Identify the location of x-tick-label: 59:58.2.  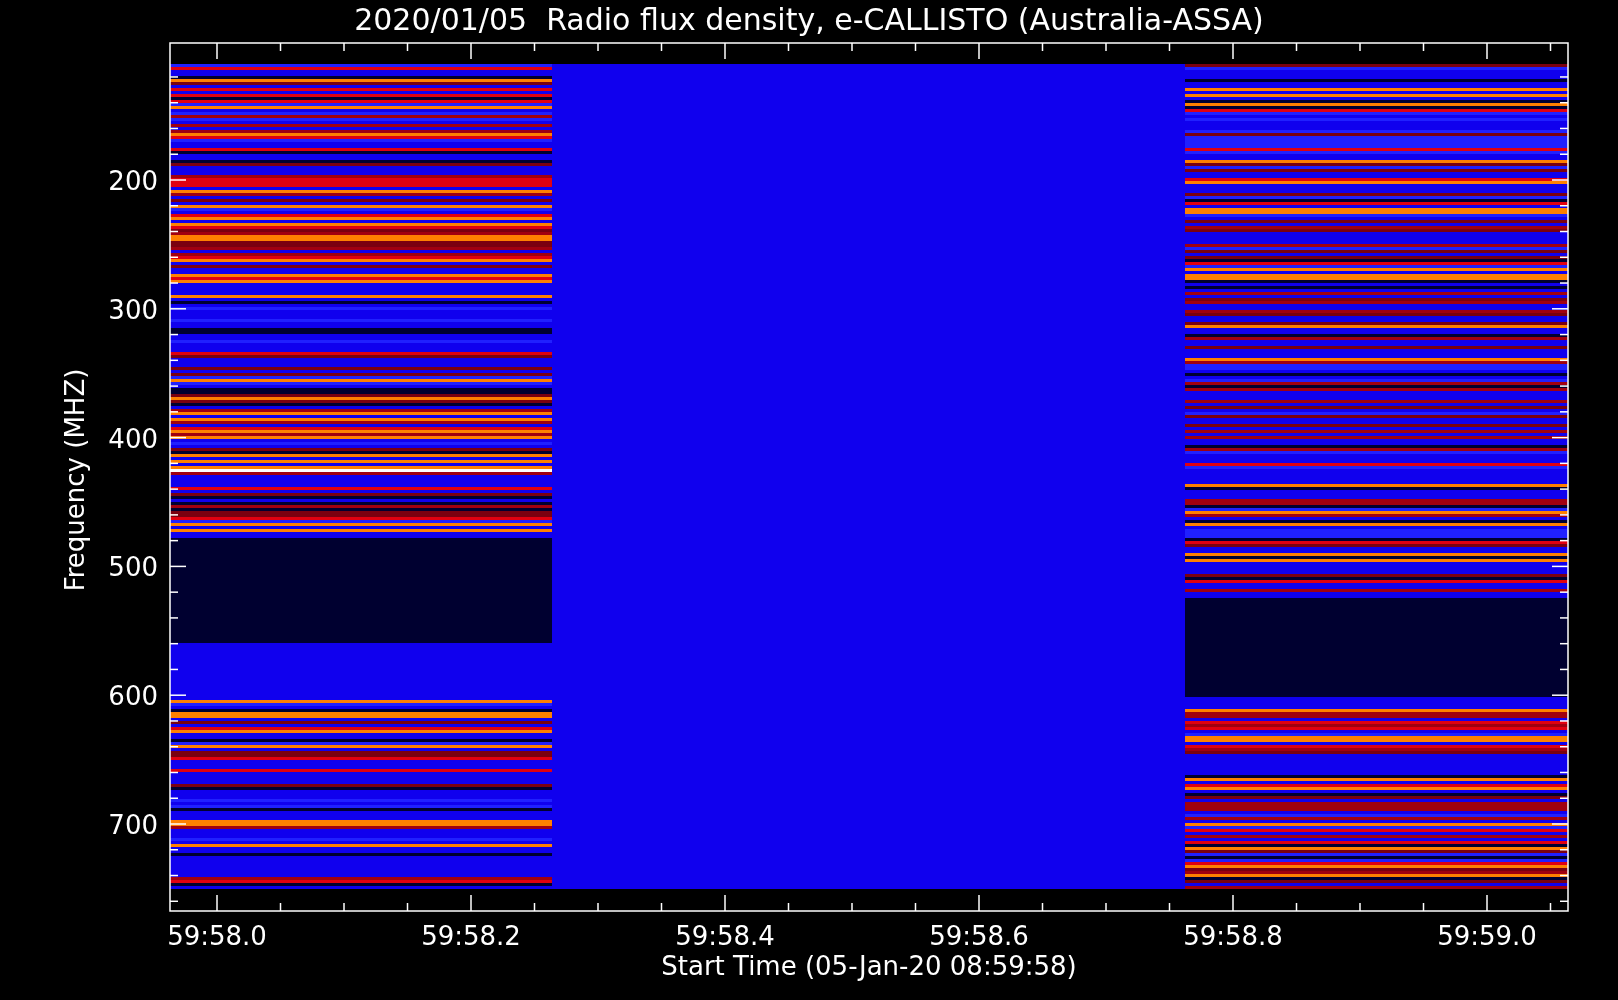
(471, 936).